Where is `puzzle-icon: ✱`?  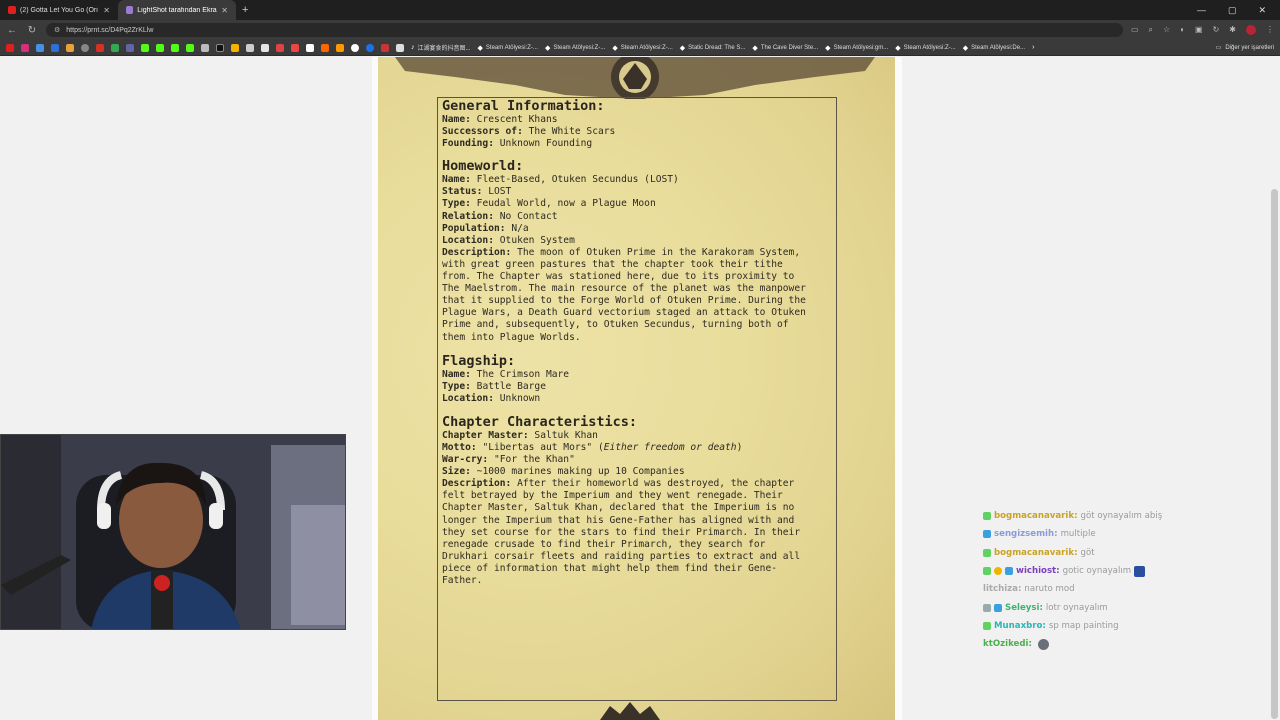 puzzle-icon: ✱ is located at coordinates (1232, 30).